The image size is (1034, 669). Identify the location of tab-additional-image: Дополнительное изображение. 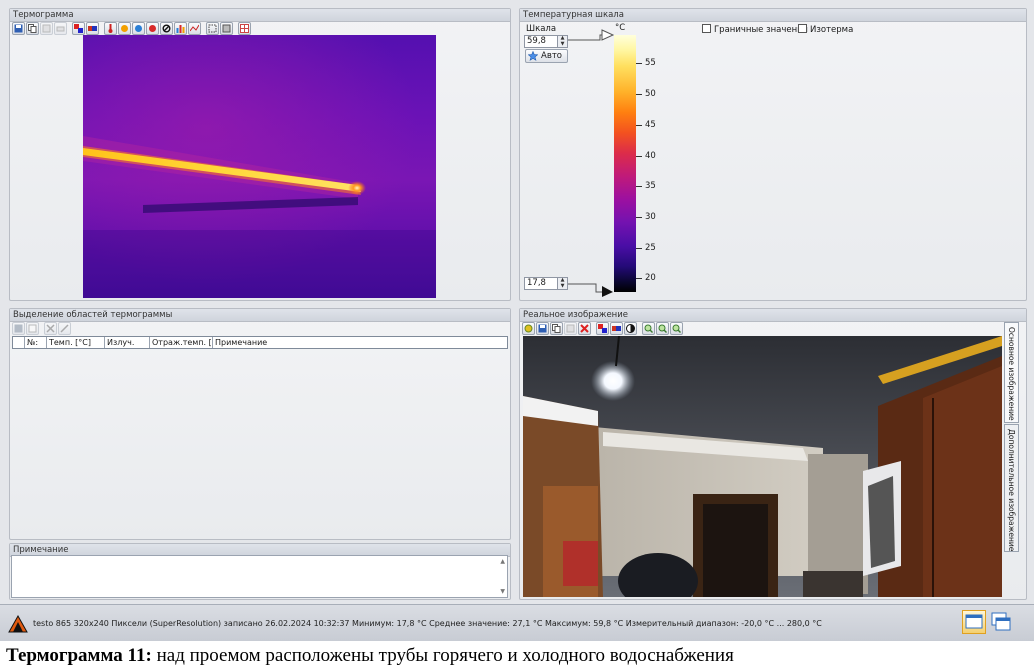
(1011, 488).